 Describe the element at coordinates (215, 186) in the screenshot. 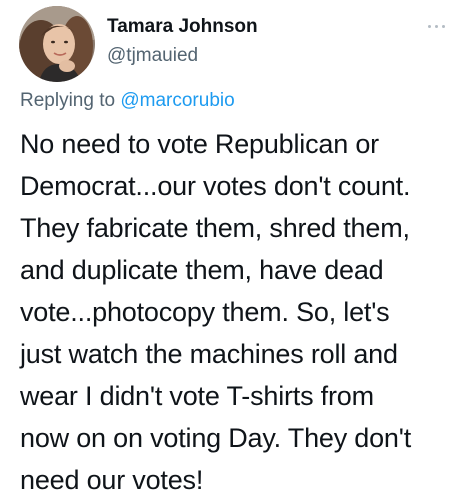

I see `tweet-line: Democrat...our votes don't count.` at that location.